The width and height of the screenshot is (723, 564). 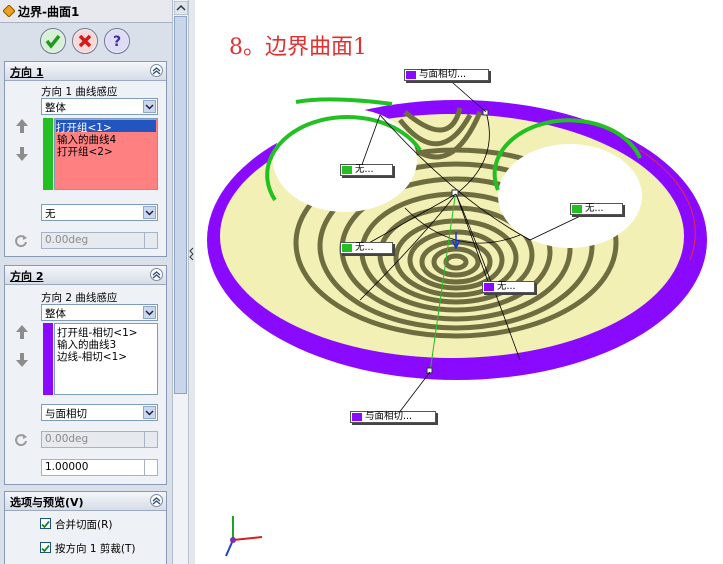 I want to click on x-icon, so click(x=85, y=41).